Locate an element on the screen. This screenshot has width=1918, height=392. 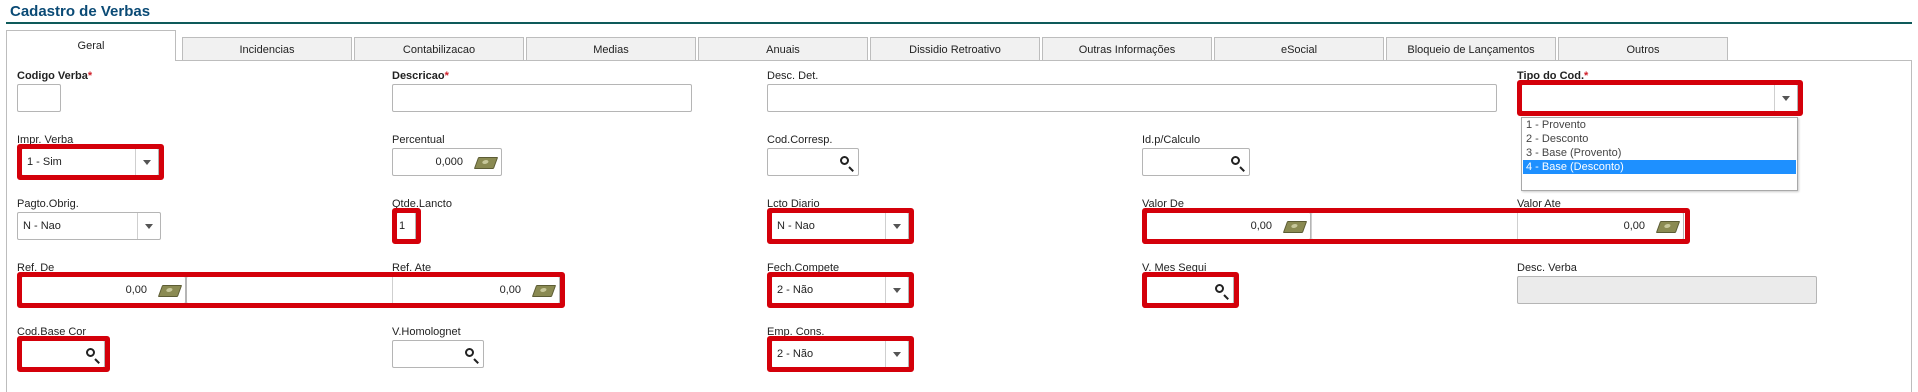
tipo-cod-select is located at coordinates (1659, 98).